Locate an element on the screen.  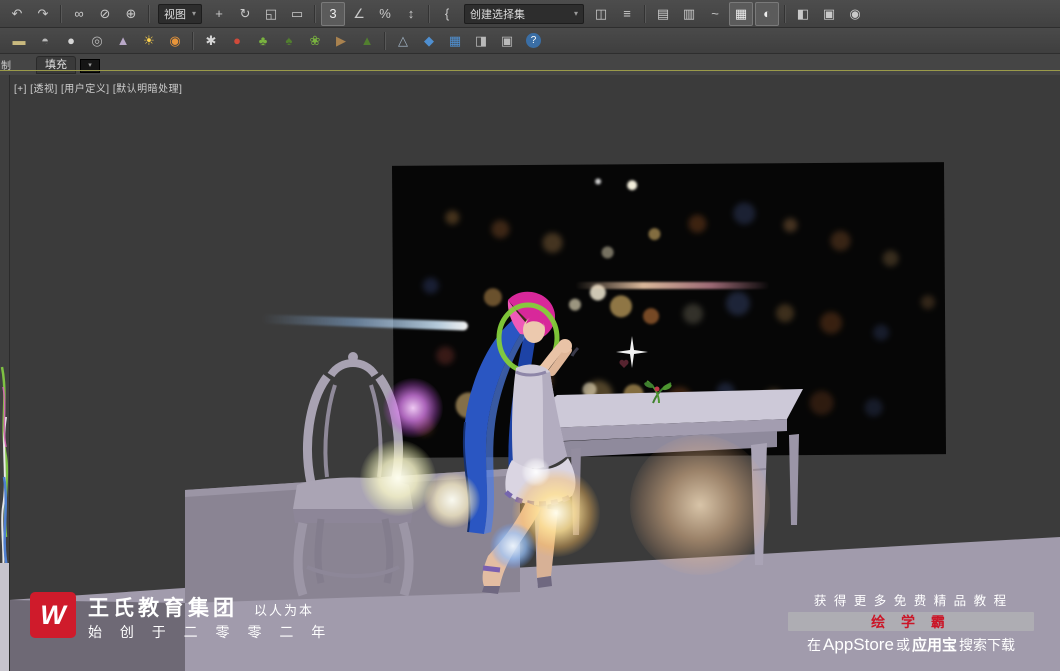
align-icon: ≡ is located at coordinates (627, 14).